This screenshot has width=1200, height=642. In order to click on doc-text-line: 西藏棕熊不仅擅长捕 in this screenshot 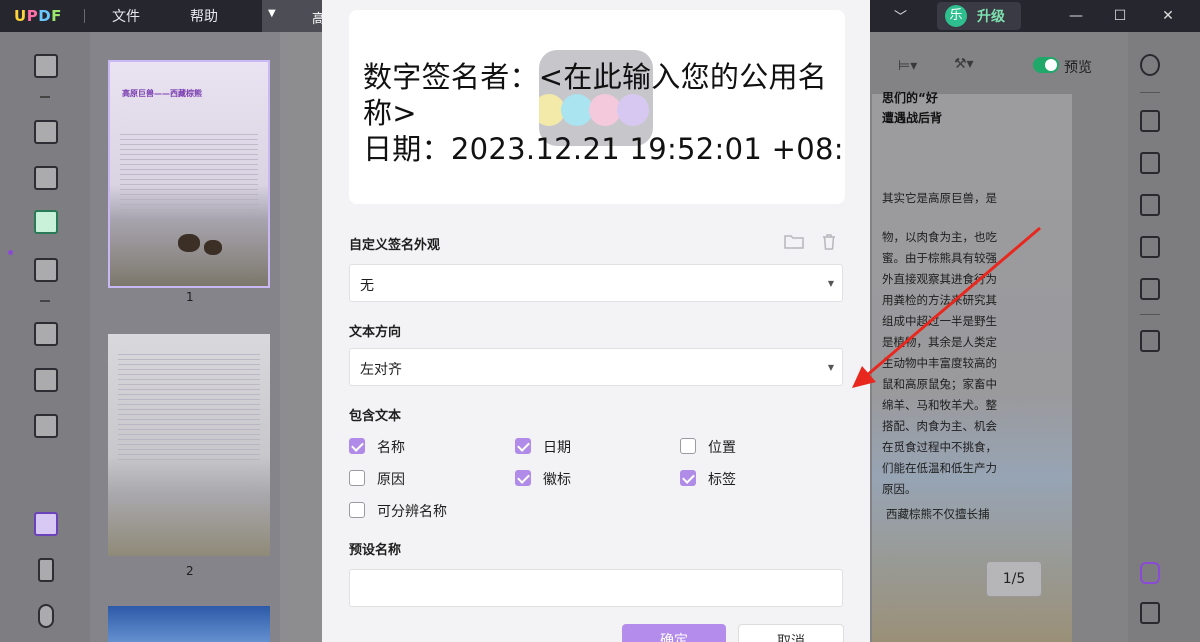, I will do `click(938, 514)`.